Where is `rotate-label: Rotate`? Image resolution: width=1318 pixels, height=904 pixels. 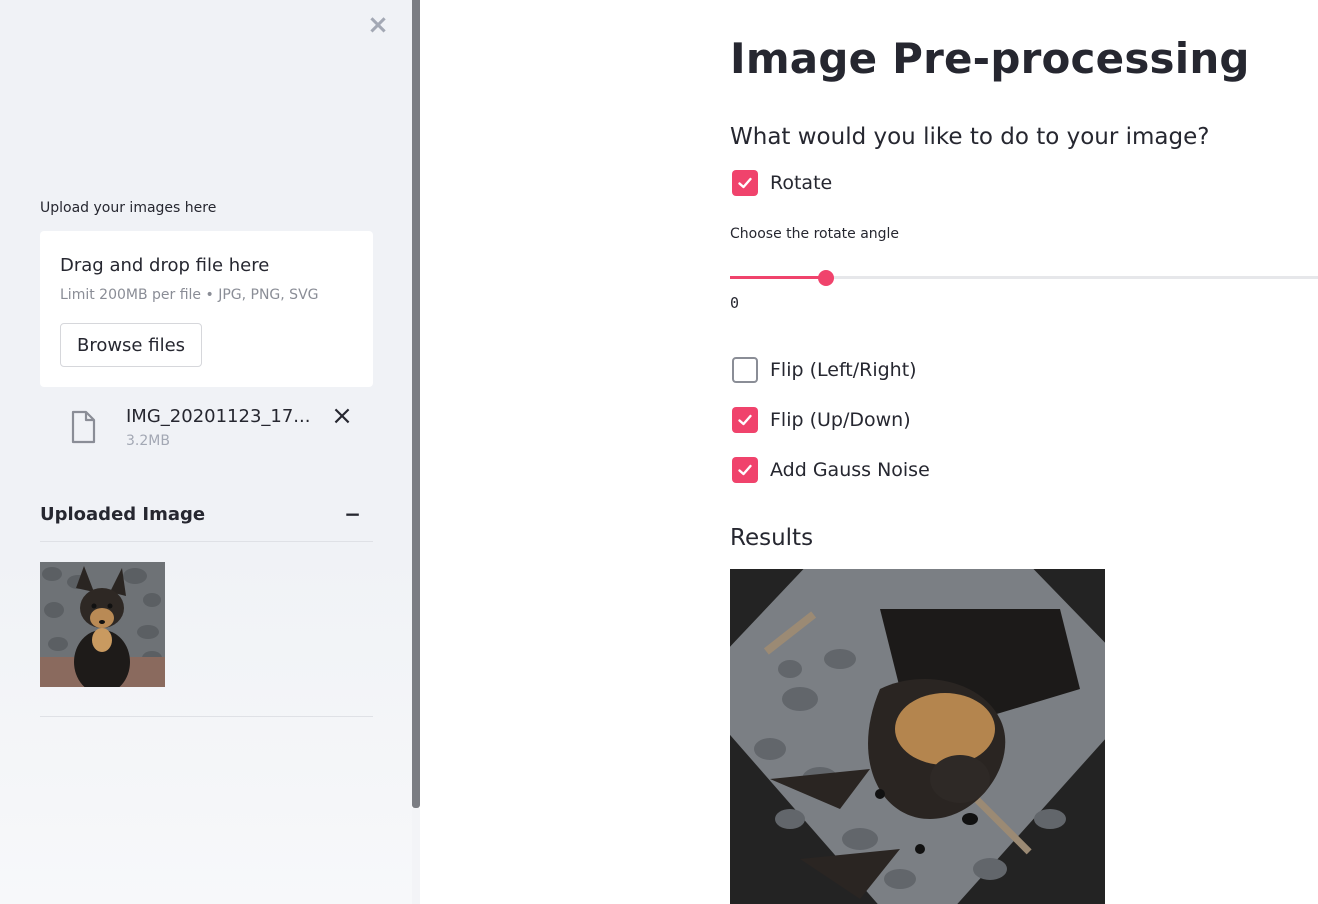
rotate-label: Rotate is located at coordinates (801, 183).